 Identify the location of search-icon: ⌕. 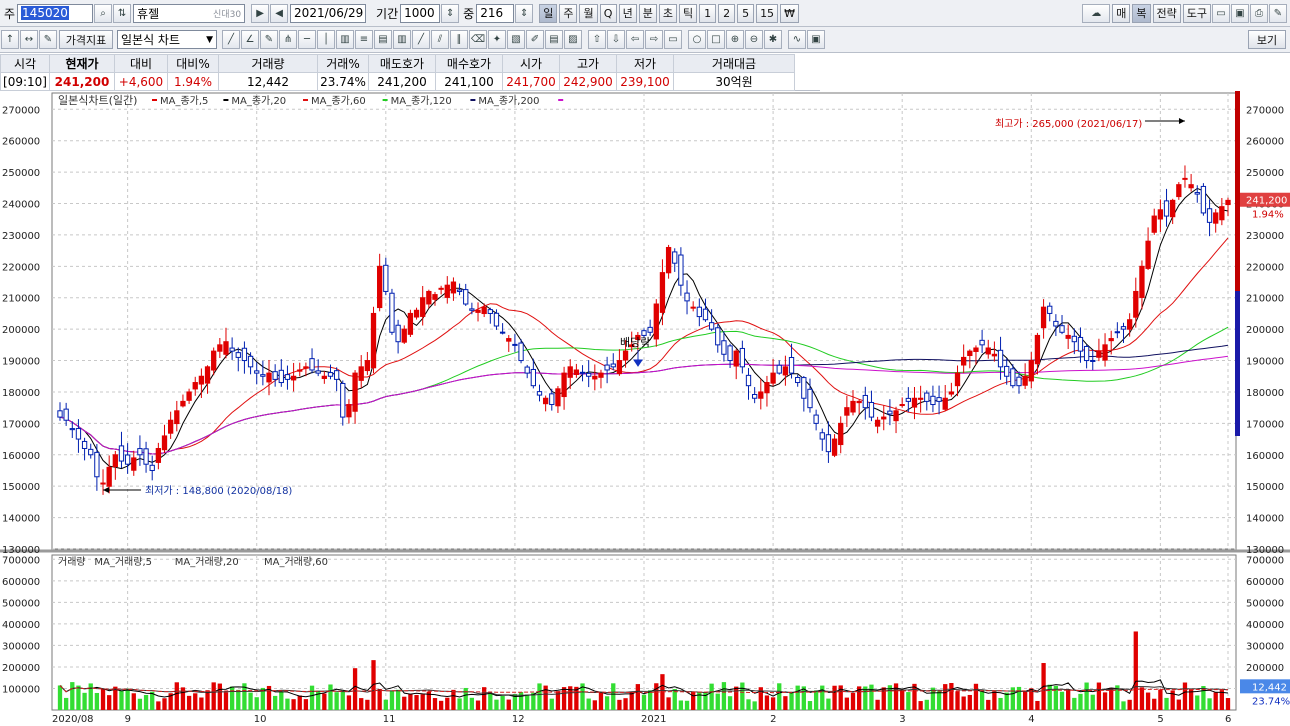
(103, 13).